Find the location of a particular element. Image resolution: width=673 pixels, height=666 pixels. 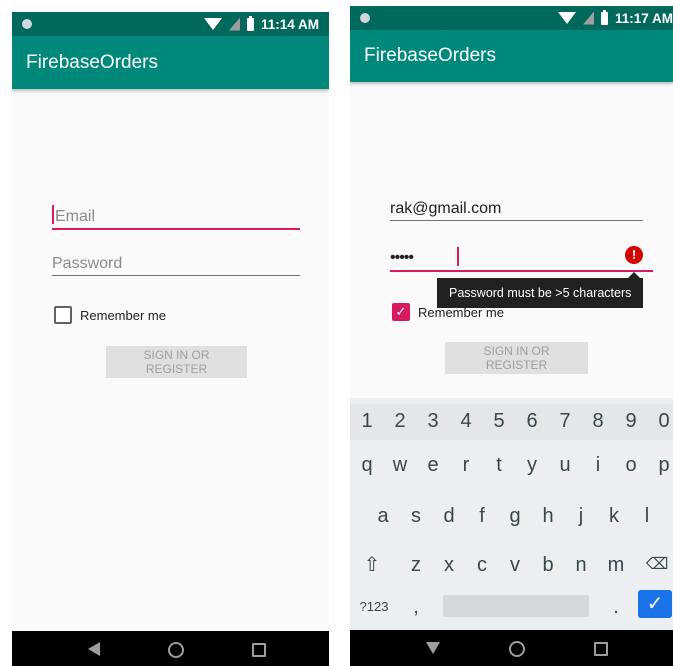

key-p: p is located at coordinates (663, 465).